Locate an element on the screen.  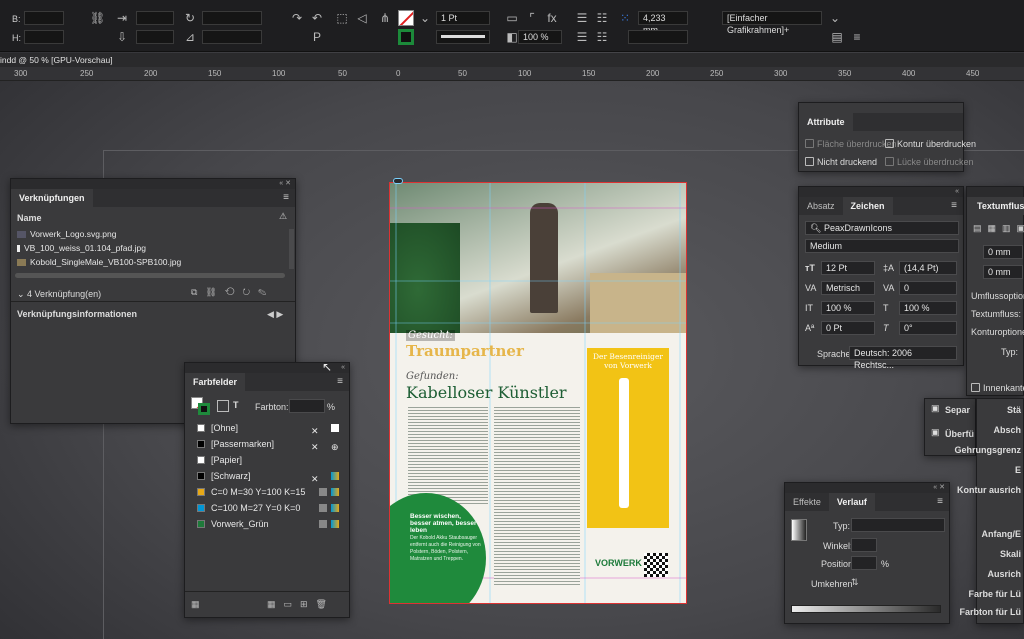
document-tab: indd @ 50 % [GPU-Vorschau] is located at coordinates (512, 60).